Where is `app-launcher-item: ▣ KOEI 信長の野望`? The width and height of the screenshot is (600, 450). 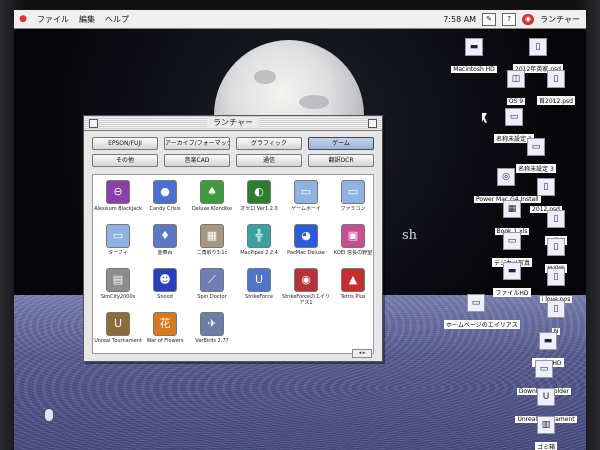 app-launcher-item: ▣ KOEI 信長の野望 is located at coordinates (353, 243).